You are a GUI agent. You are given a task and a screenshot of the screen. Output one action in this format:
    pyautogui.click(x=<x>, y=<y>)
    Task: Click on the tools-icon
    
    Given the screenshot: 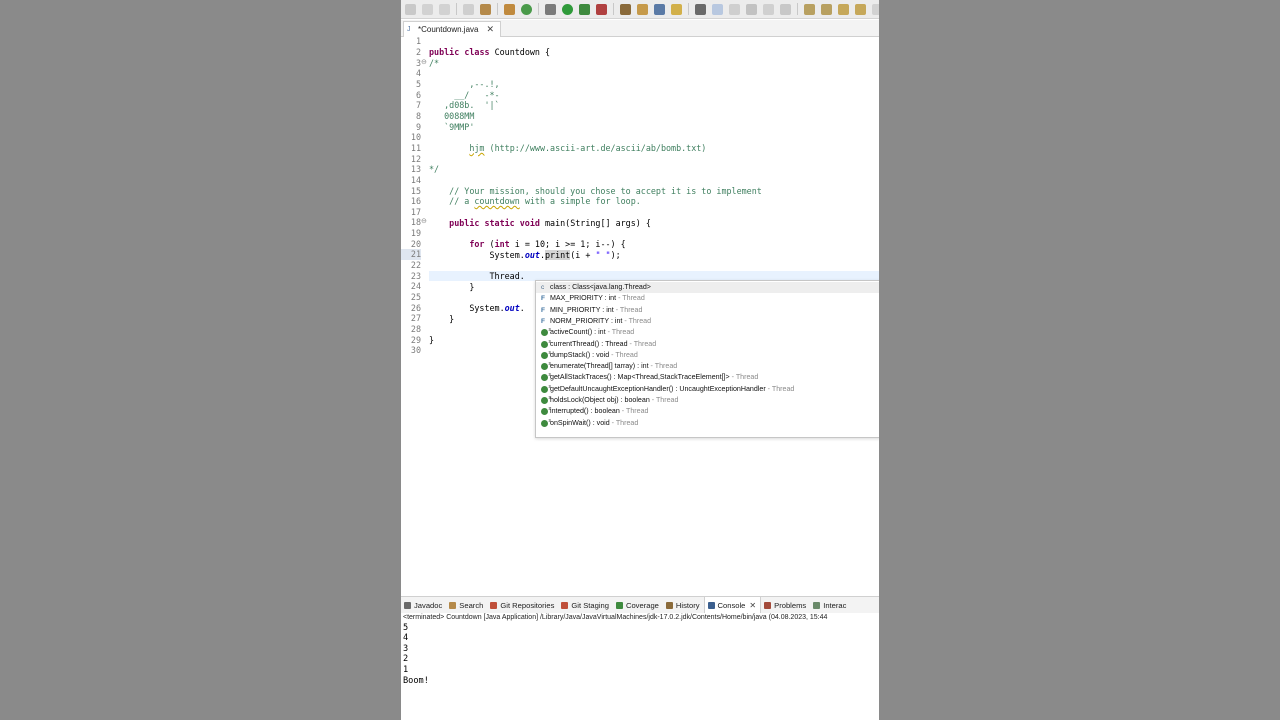 What is the action you would take?
    pyautogui.click(x=485, y=9)
    